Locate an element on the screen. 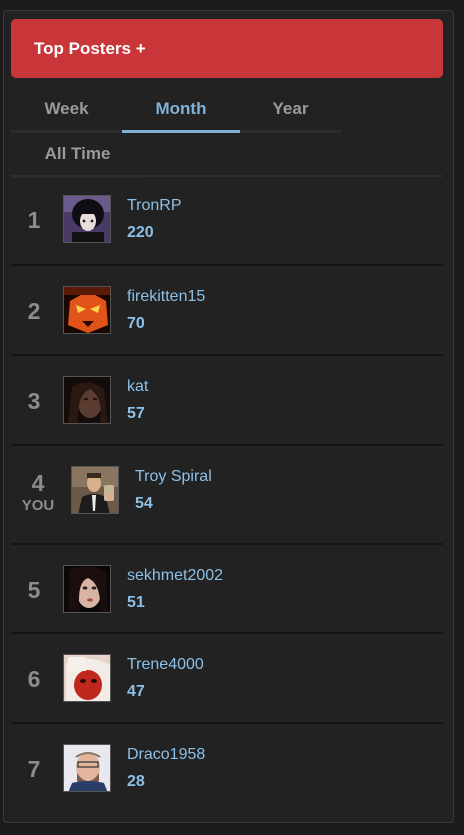 This screenshot has width=464, height=835. tab-year-label: Year is located at coordinates (290, 108).